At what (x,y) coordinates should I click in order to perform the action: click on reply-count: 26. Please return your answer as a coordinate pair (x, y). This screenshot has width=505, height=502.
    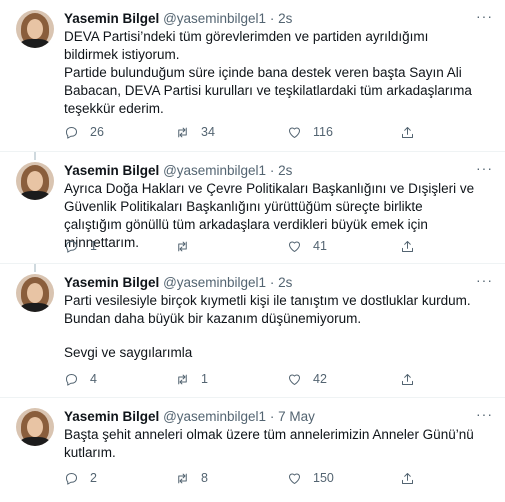
    Looking at the image, I should click on (97, 132).